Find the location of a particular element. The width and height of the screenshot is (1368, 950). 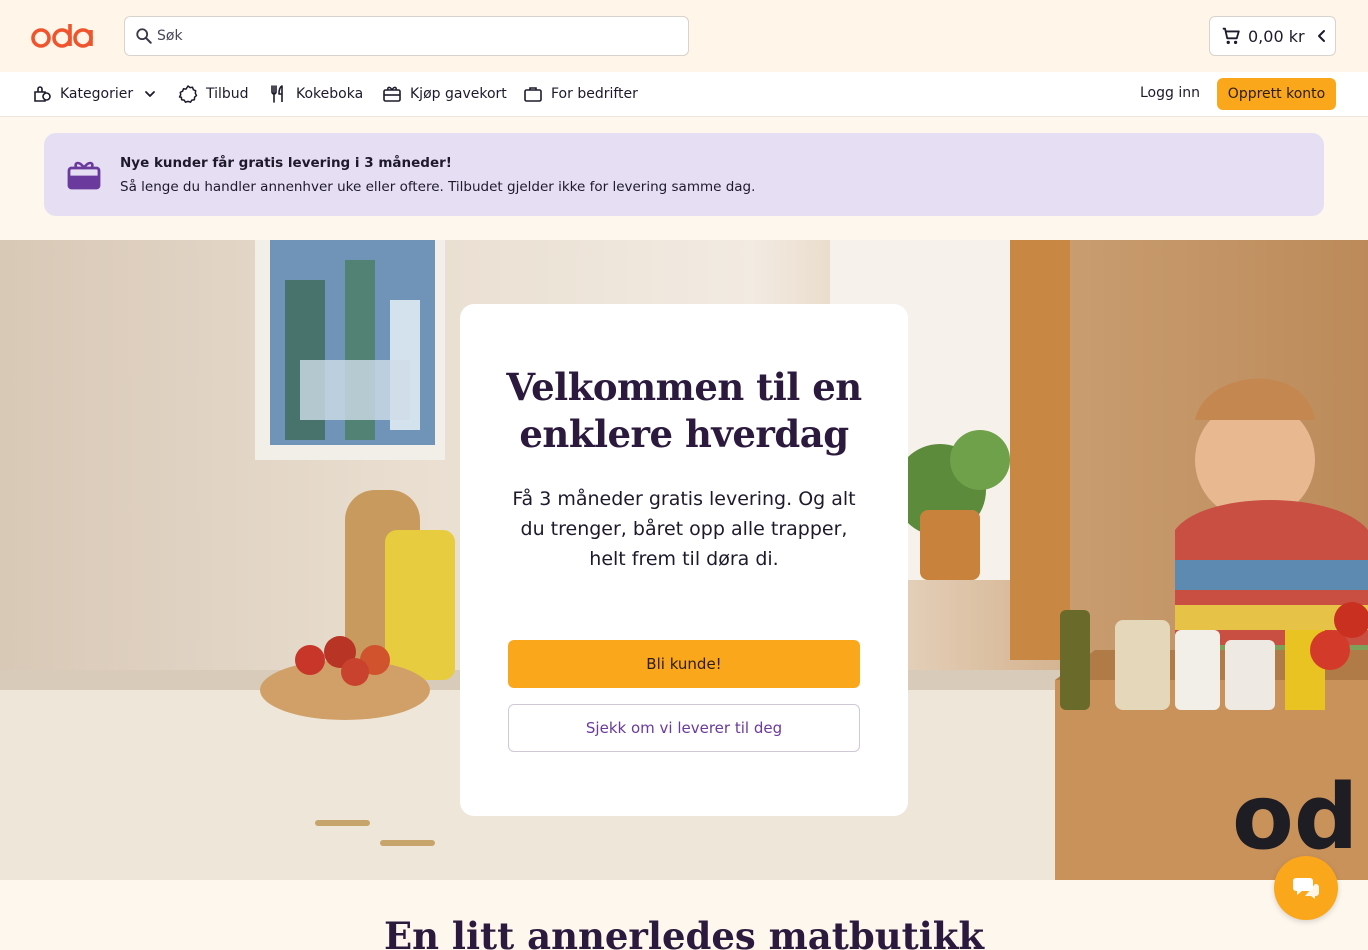

nav-label-categories: Kategorier is located at coordinates (97, 94).